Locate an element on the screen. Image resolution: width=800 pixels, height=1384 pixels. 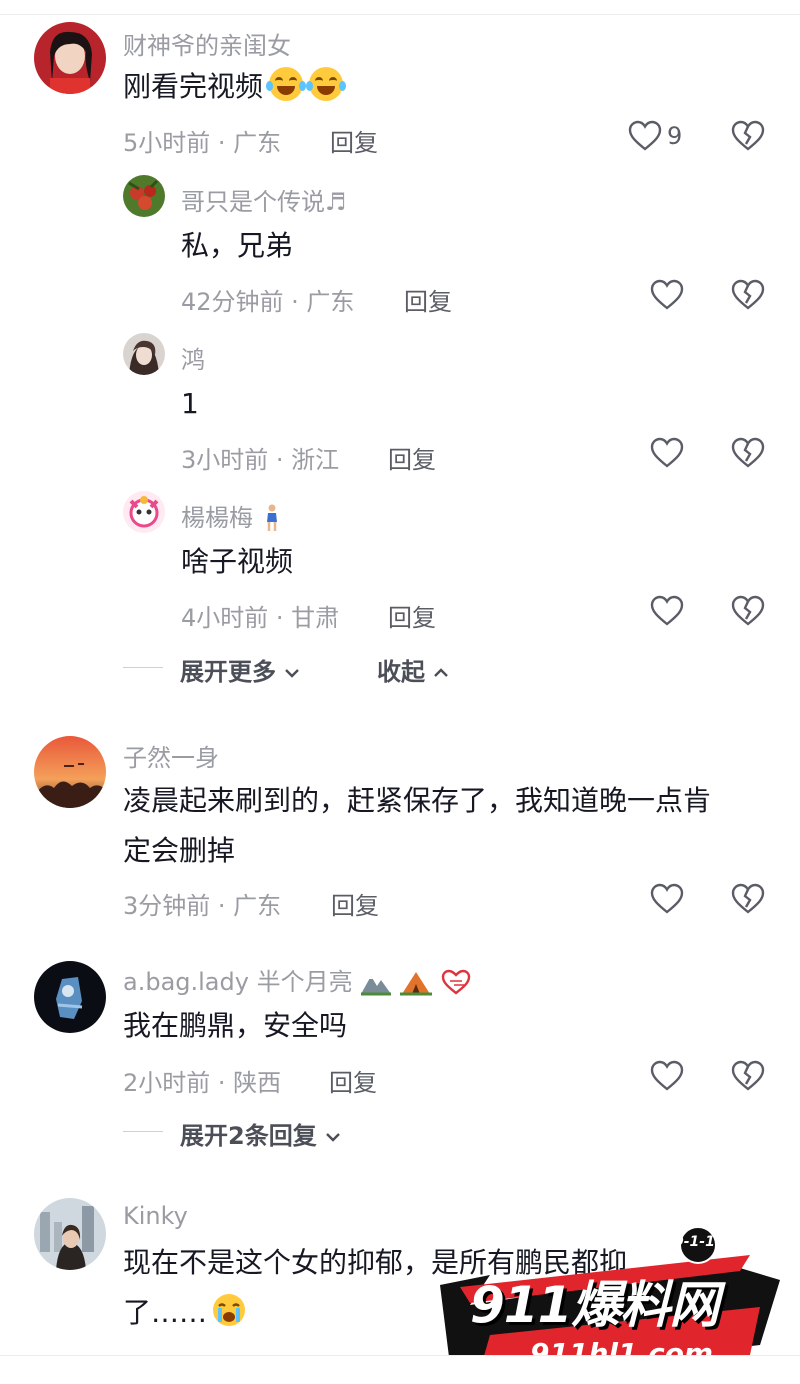
expand-replies-button: 展开2条回复 is located at coordinates (260, 1133).